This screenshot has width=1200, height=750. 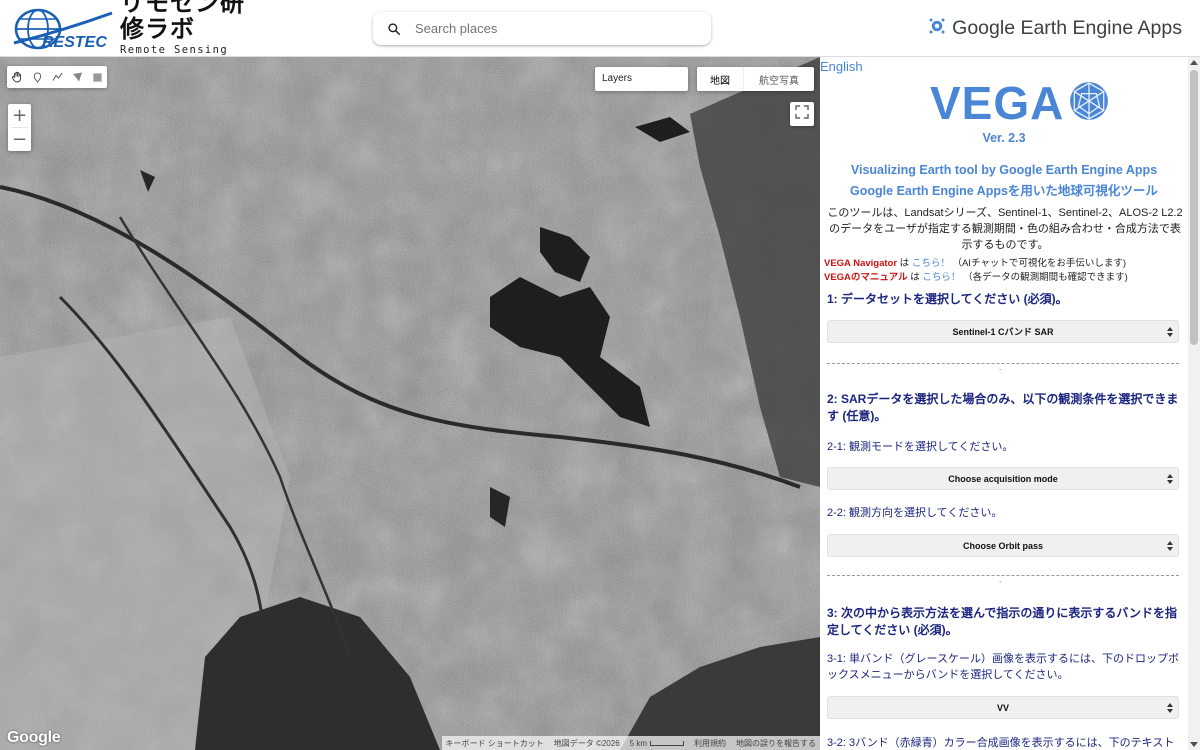 What do you see at coordinates (937, 28) in the screenshot?
I see `earth-engine-icon` at bounding box center [937, 28].